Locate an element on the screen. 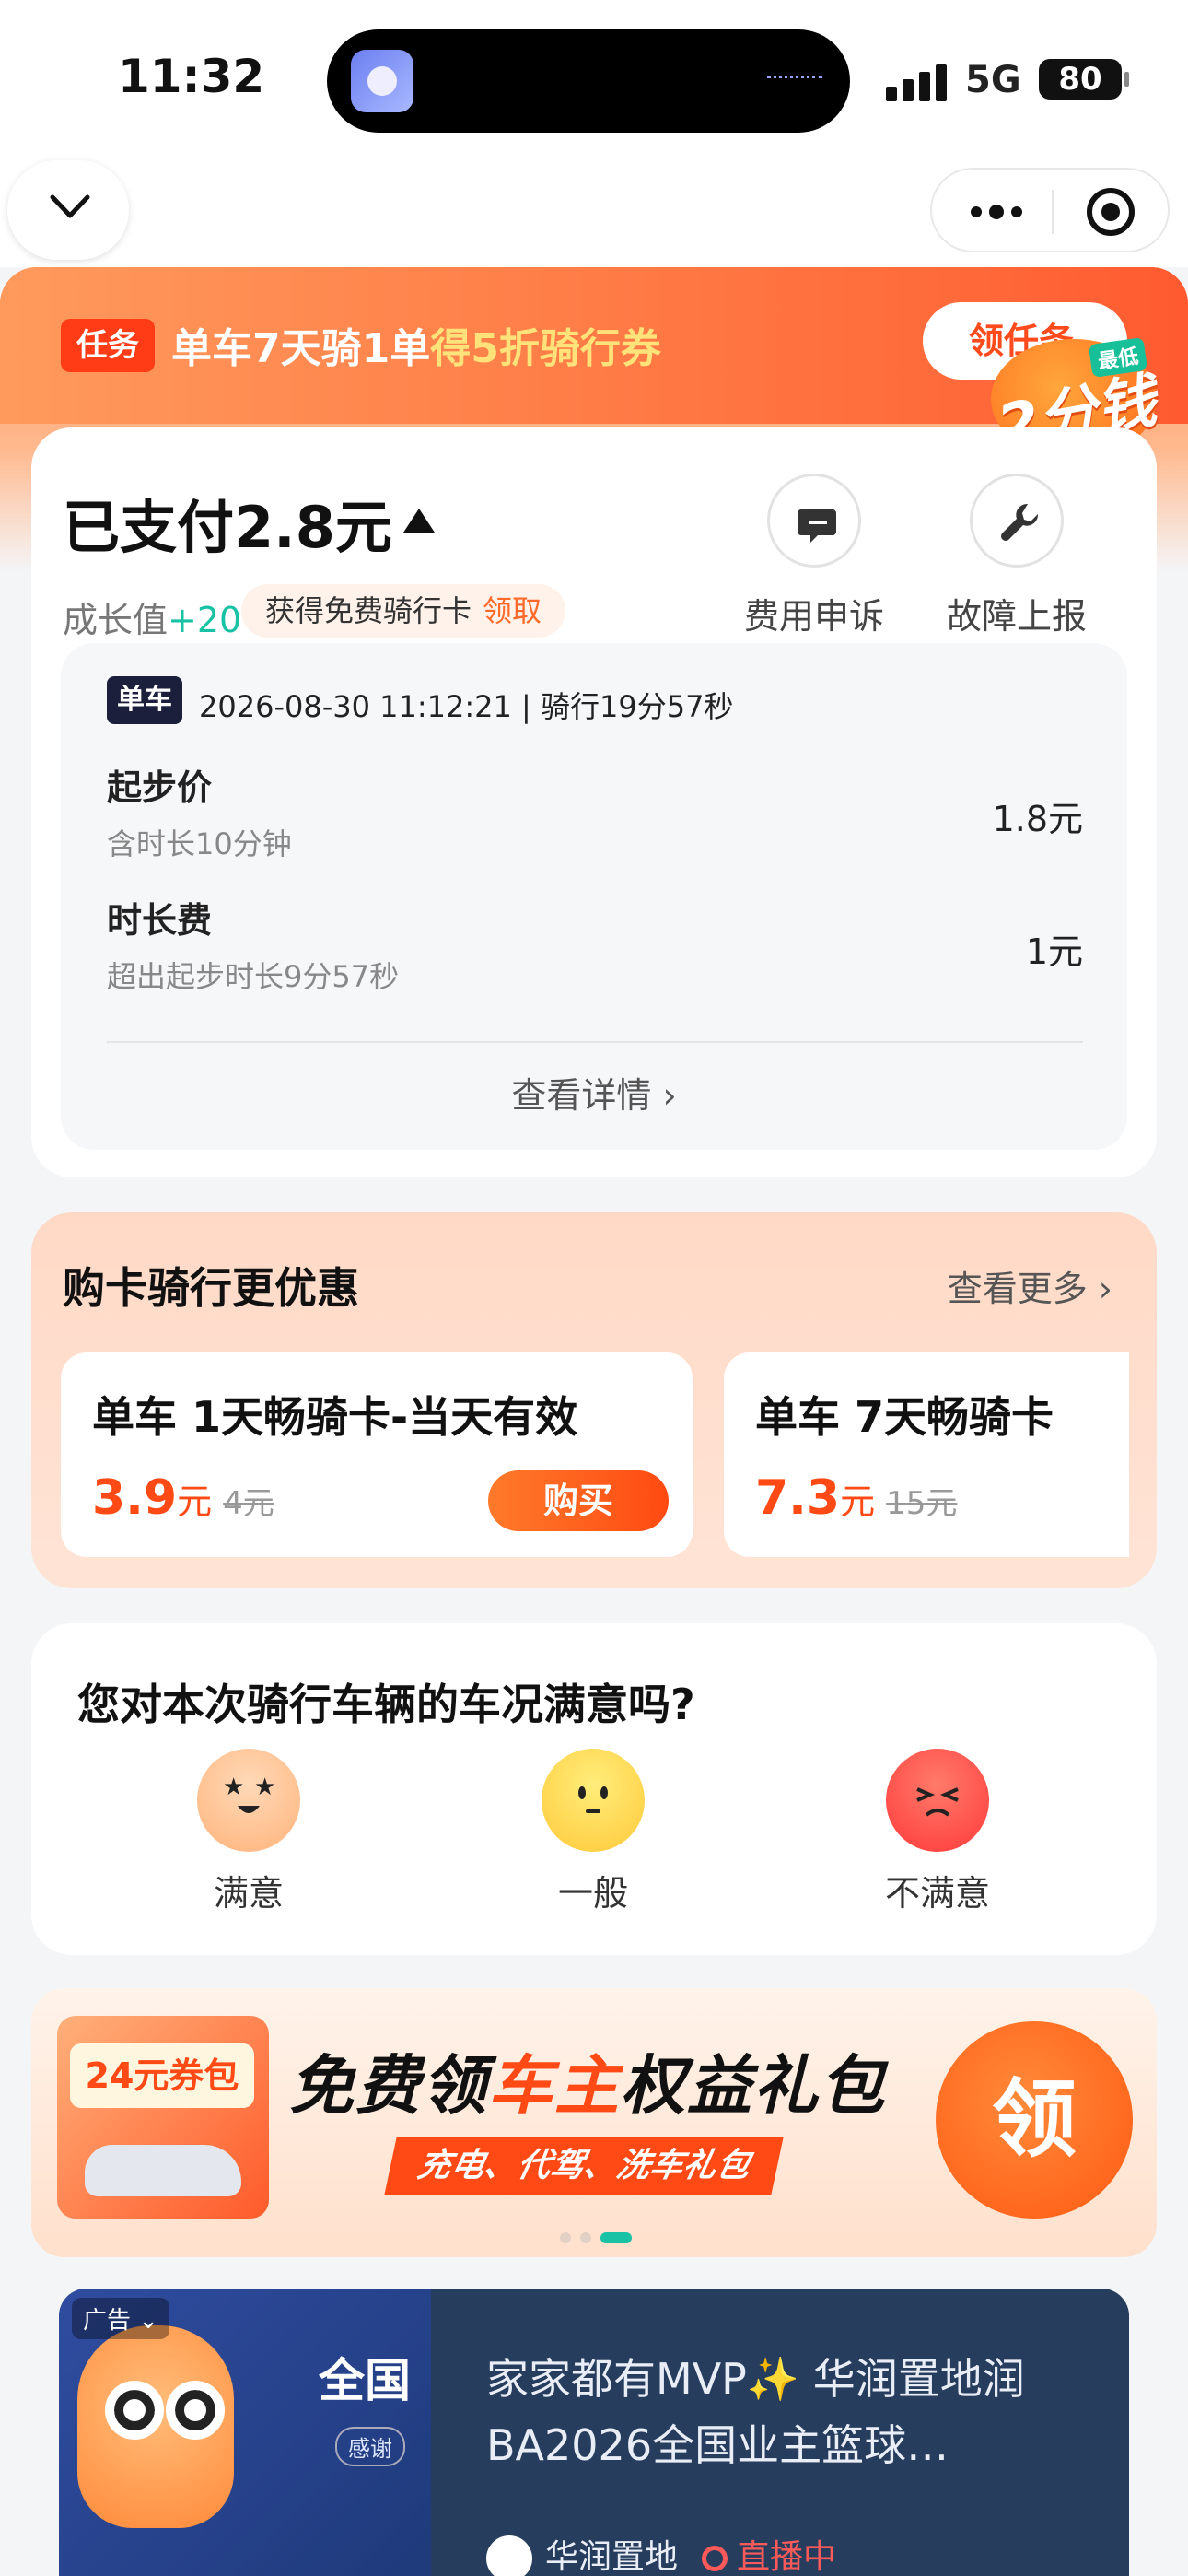  free-card-pill: 获得免费骑行卡 领取 is located at coordinates (403, 611).